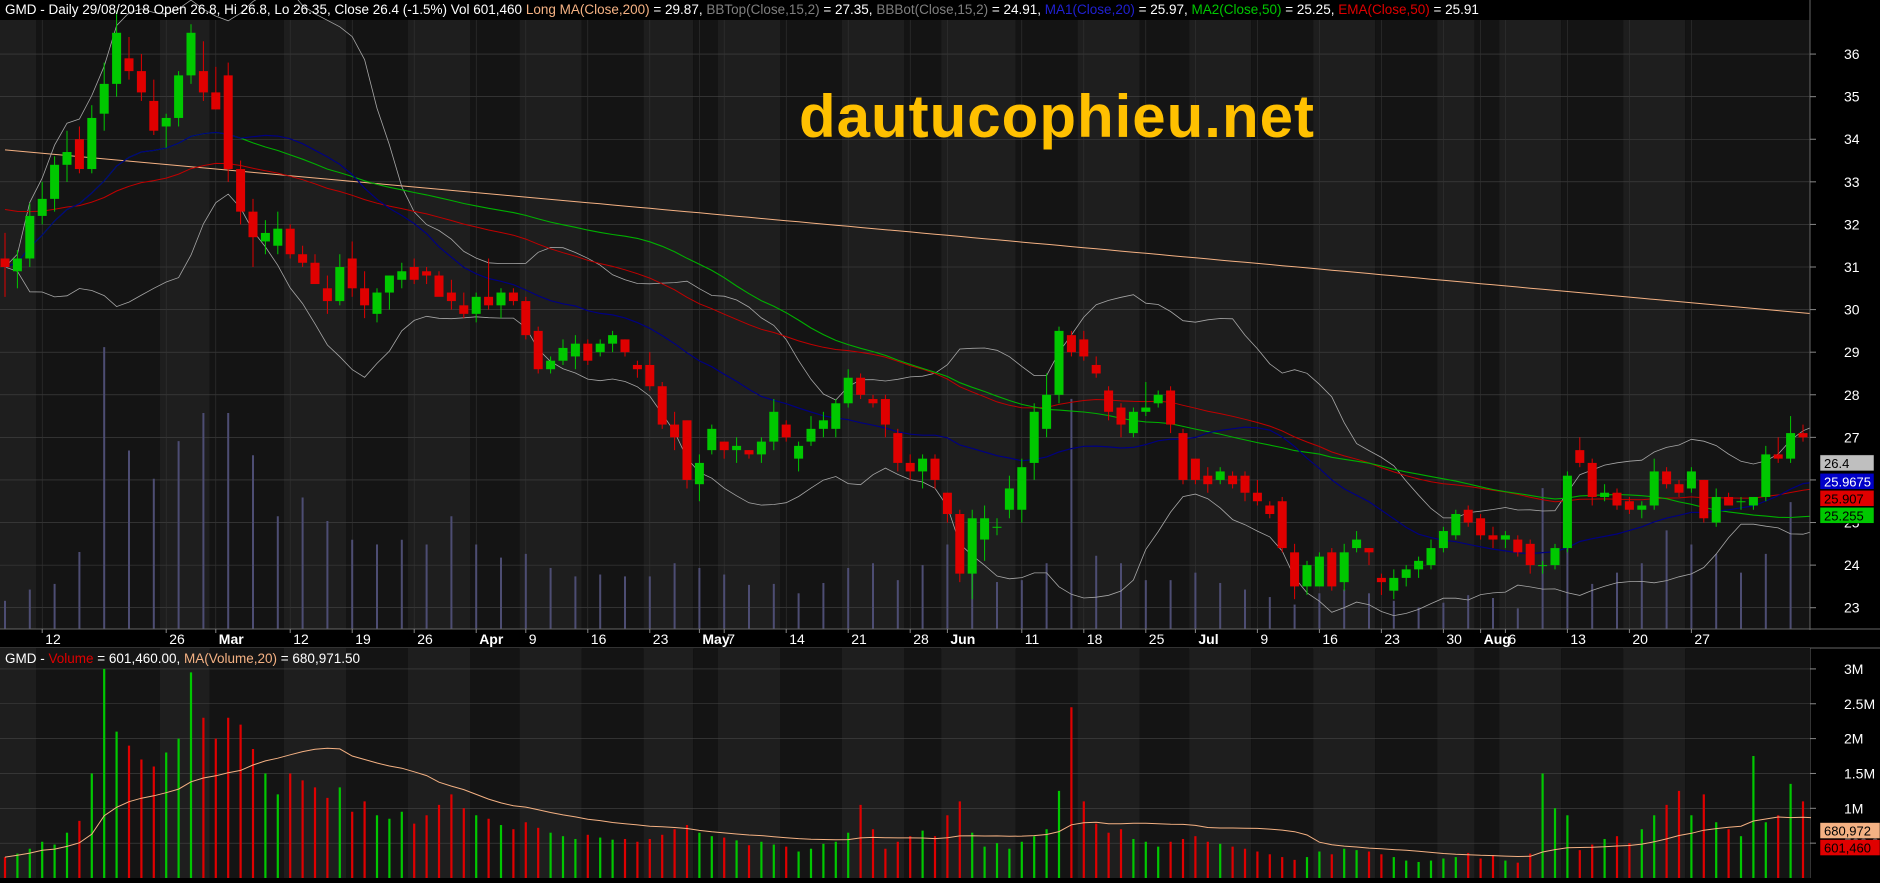 The height and width of the screenshot is (883, 1880). Describe the element at coordinates (491, 639) in the screenshot. I see `x-tick-label: Apr` at that location.